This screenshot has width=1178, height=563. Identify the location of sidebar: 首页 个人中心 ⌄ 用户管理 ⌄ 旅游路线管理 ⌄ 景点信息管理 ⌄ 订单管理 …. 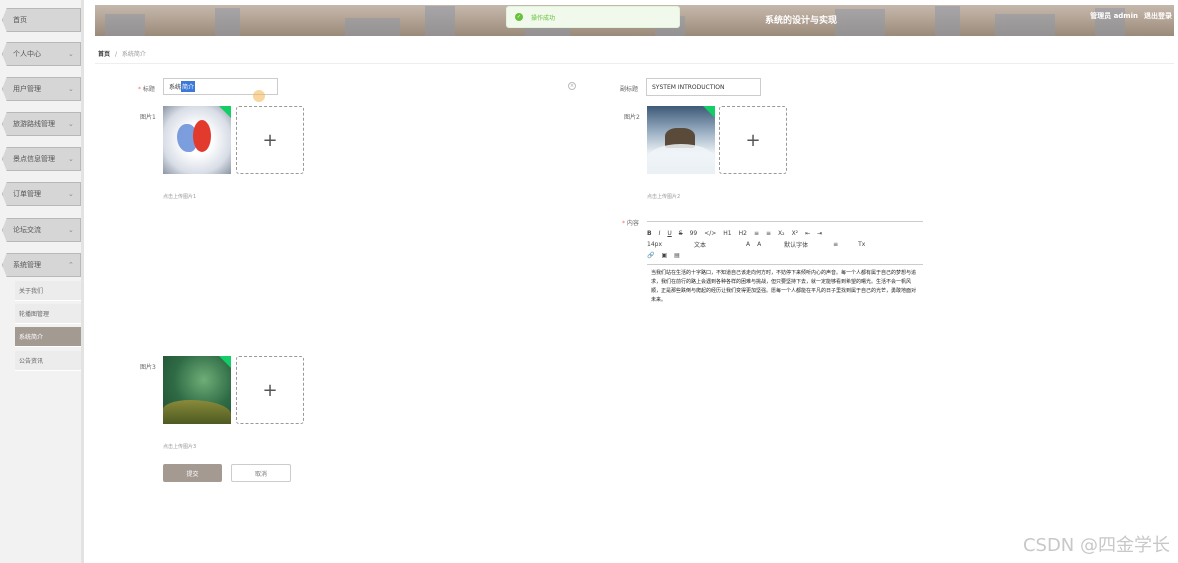
(42, 281).